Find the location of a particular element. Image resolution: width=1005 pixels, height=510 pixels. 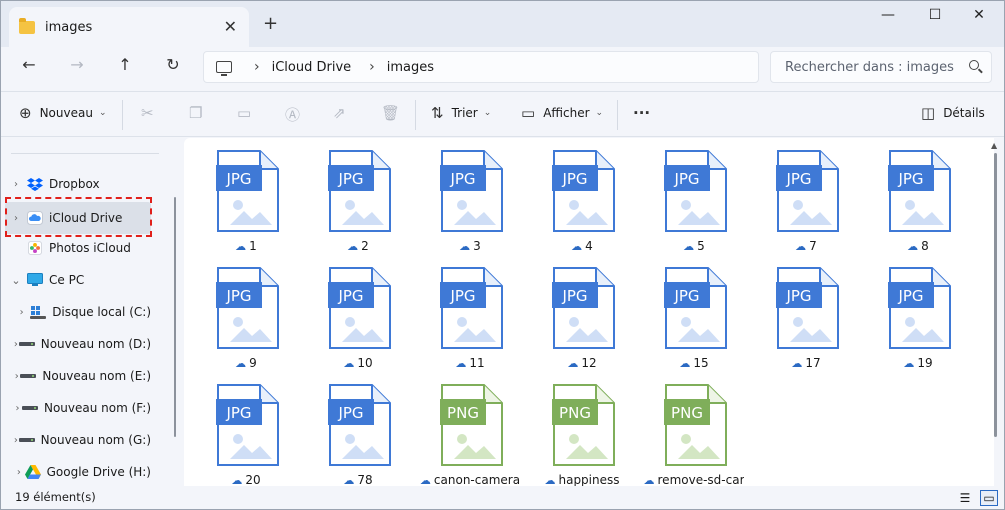

view-button: ▭ Afficher ⌄ is located at coordinates (562, 113).